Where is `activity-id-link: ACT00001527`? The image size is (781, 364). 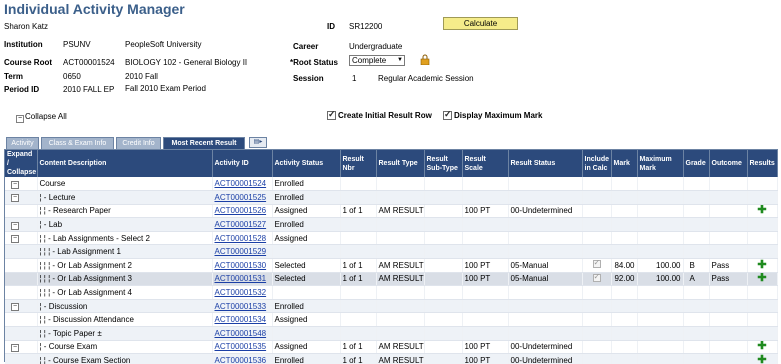 activity-id-link: ACT00001527 is located at coordinates (241, 224).